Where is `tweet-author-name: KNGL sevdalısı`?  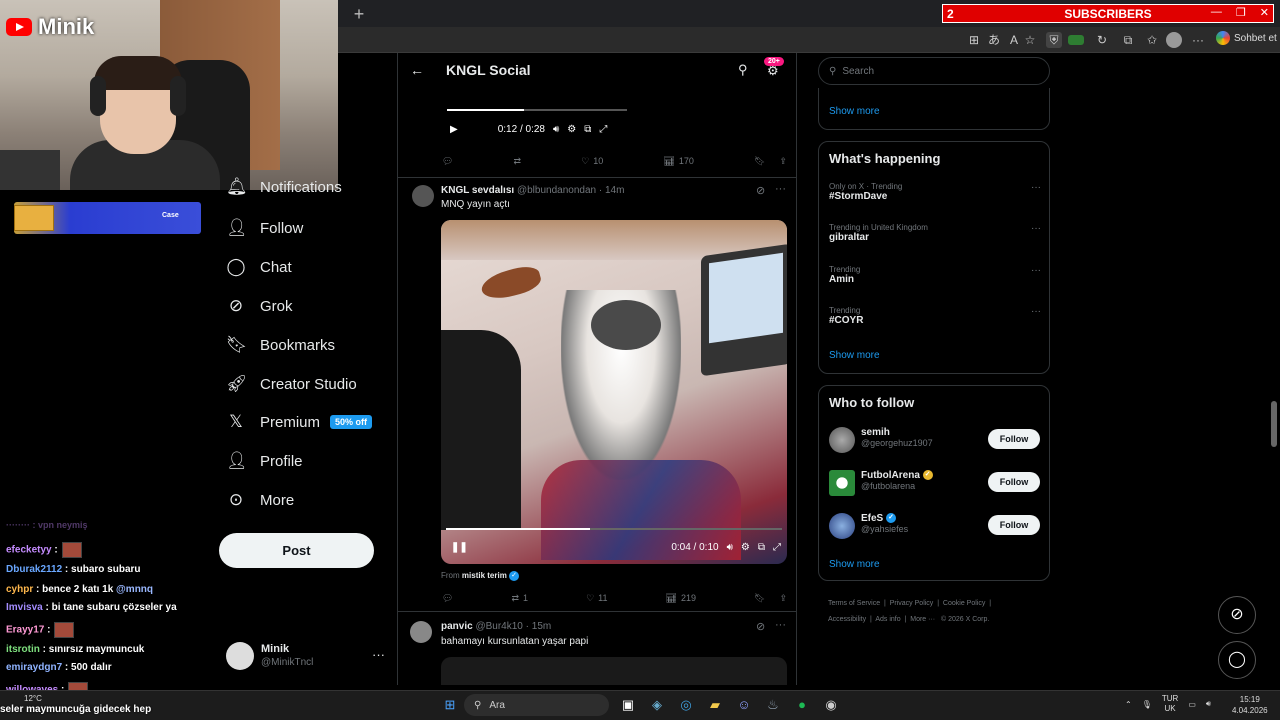
tweet-author-name: KNGL sevdalısı is located at coordinates (477, 190).